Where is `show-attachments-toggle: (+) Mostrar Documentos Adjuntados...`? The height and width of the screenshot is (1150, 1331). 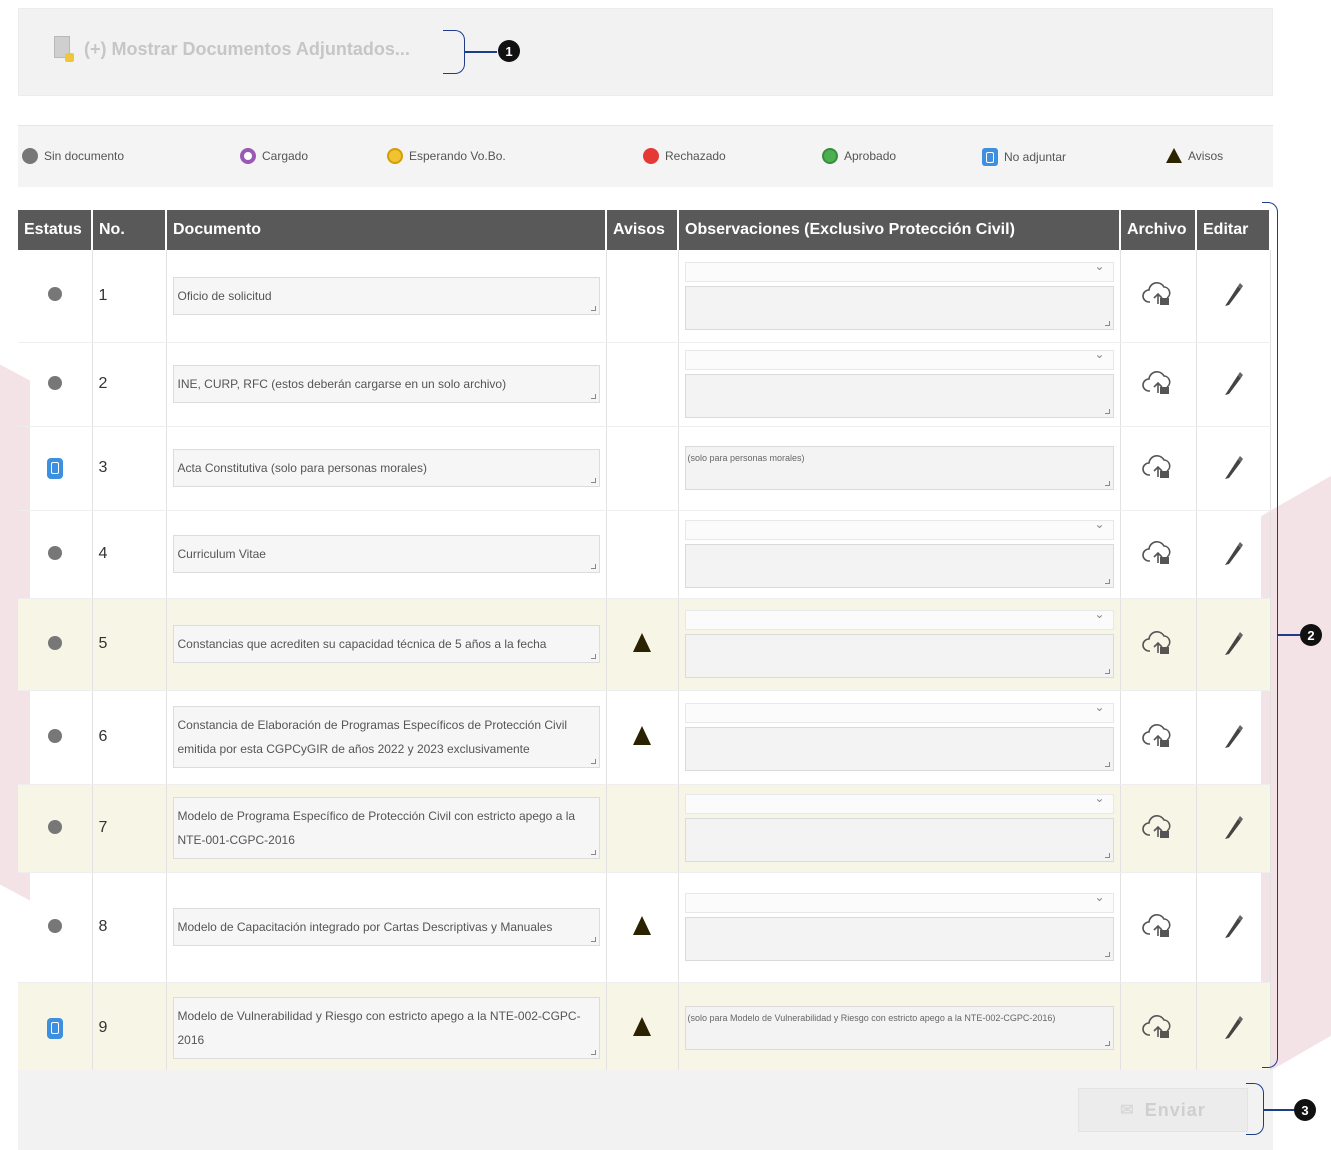
show-attachments-toggle: (+) Mostrar Documentos Adjuntados... is located at coordinates (231, 49).